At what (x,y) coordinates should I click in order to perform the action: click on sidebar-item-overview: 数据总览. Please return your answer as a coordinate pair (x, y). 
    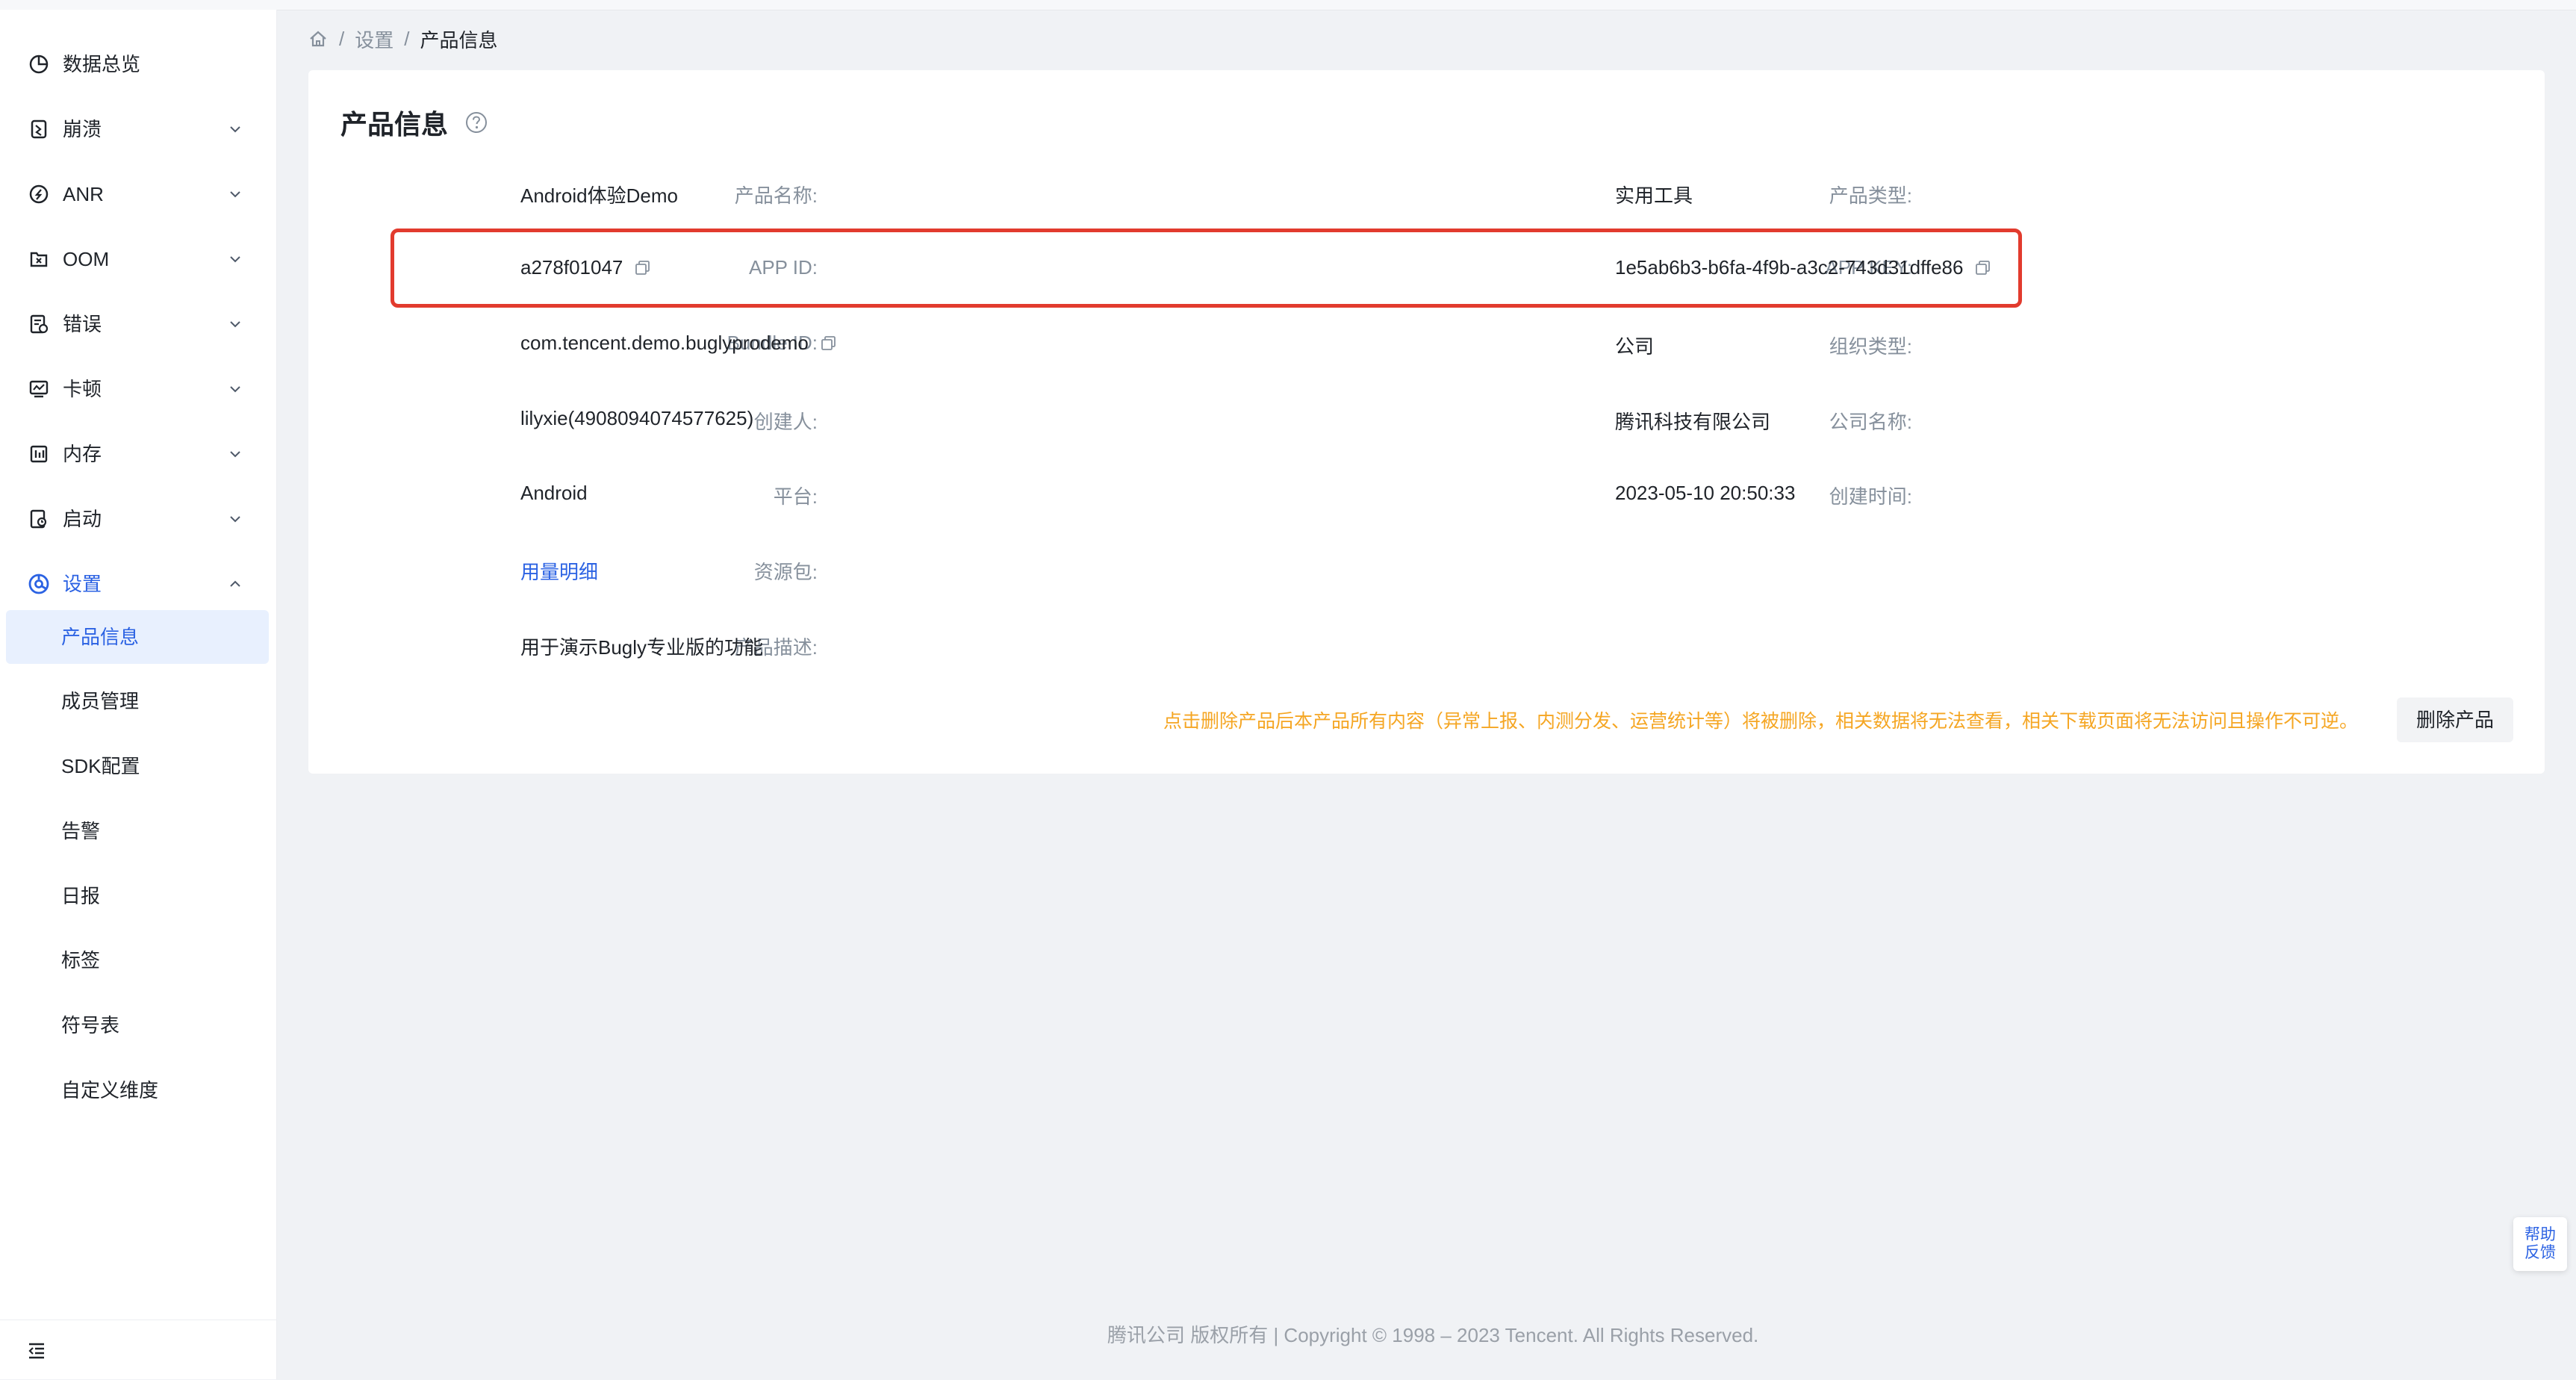
    Looking at the image, I should click on (138, 64).